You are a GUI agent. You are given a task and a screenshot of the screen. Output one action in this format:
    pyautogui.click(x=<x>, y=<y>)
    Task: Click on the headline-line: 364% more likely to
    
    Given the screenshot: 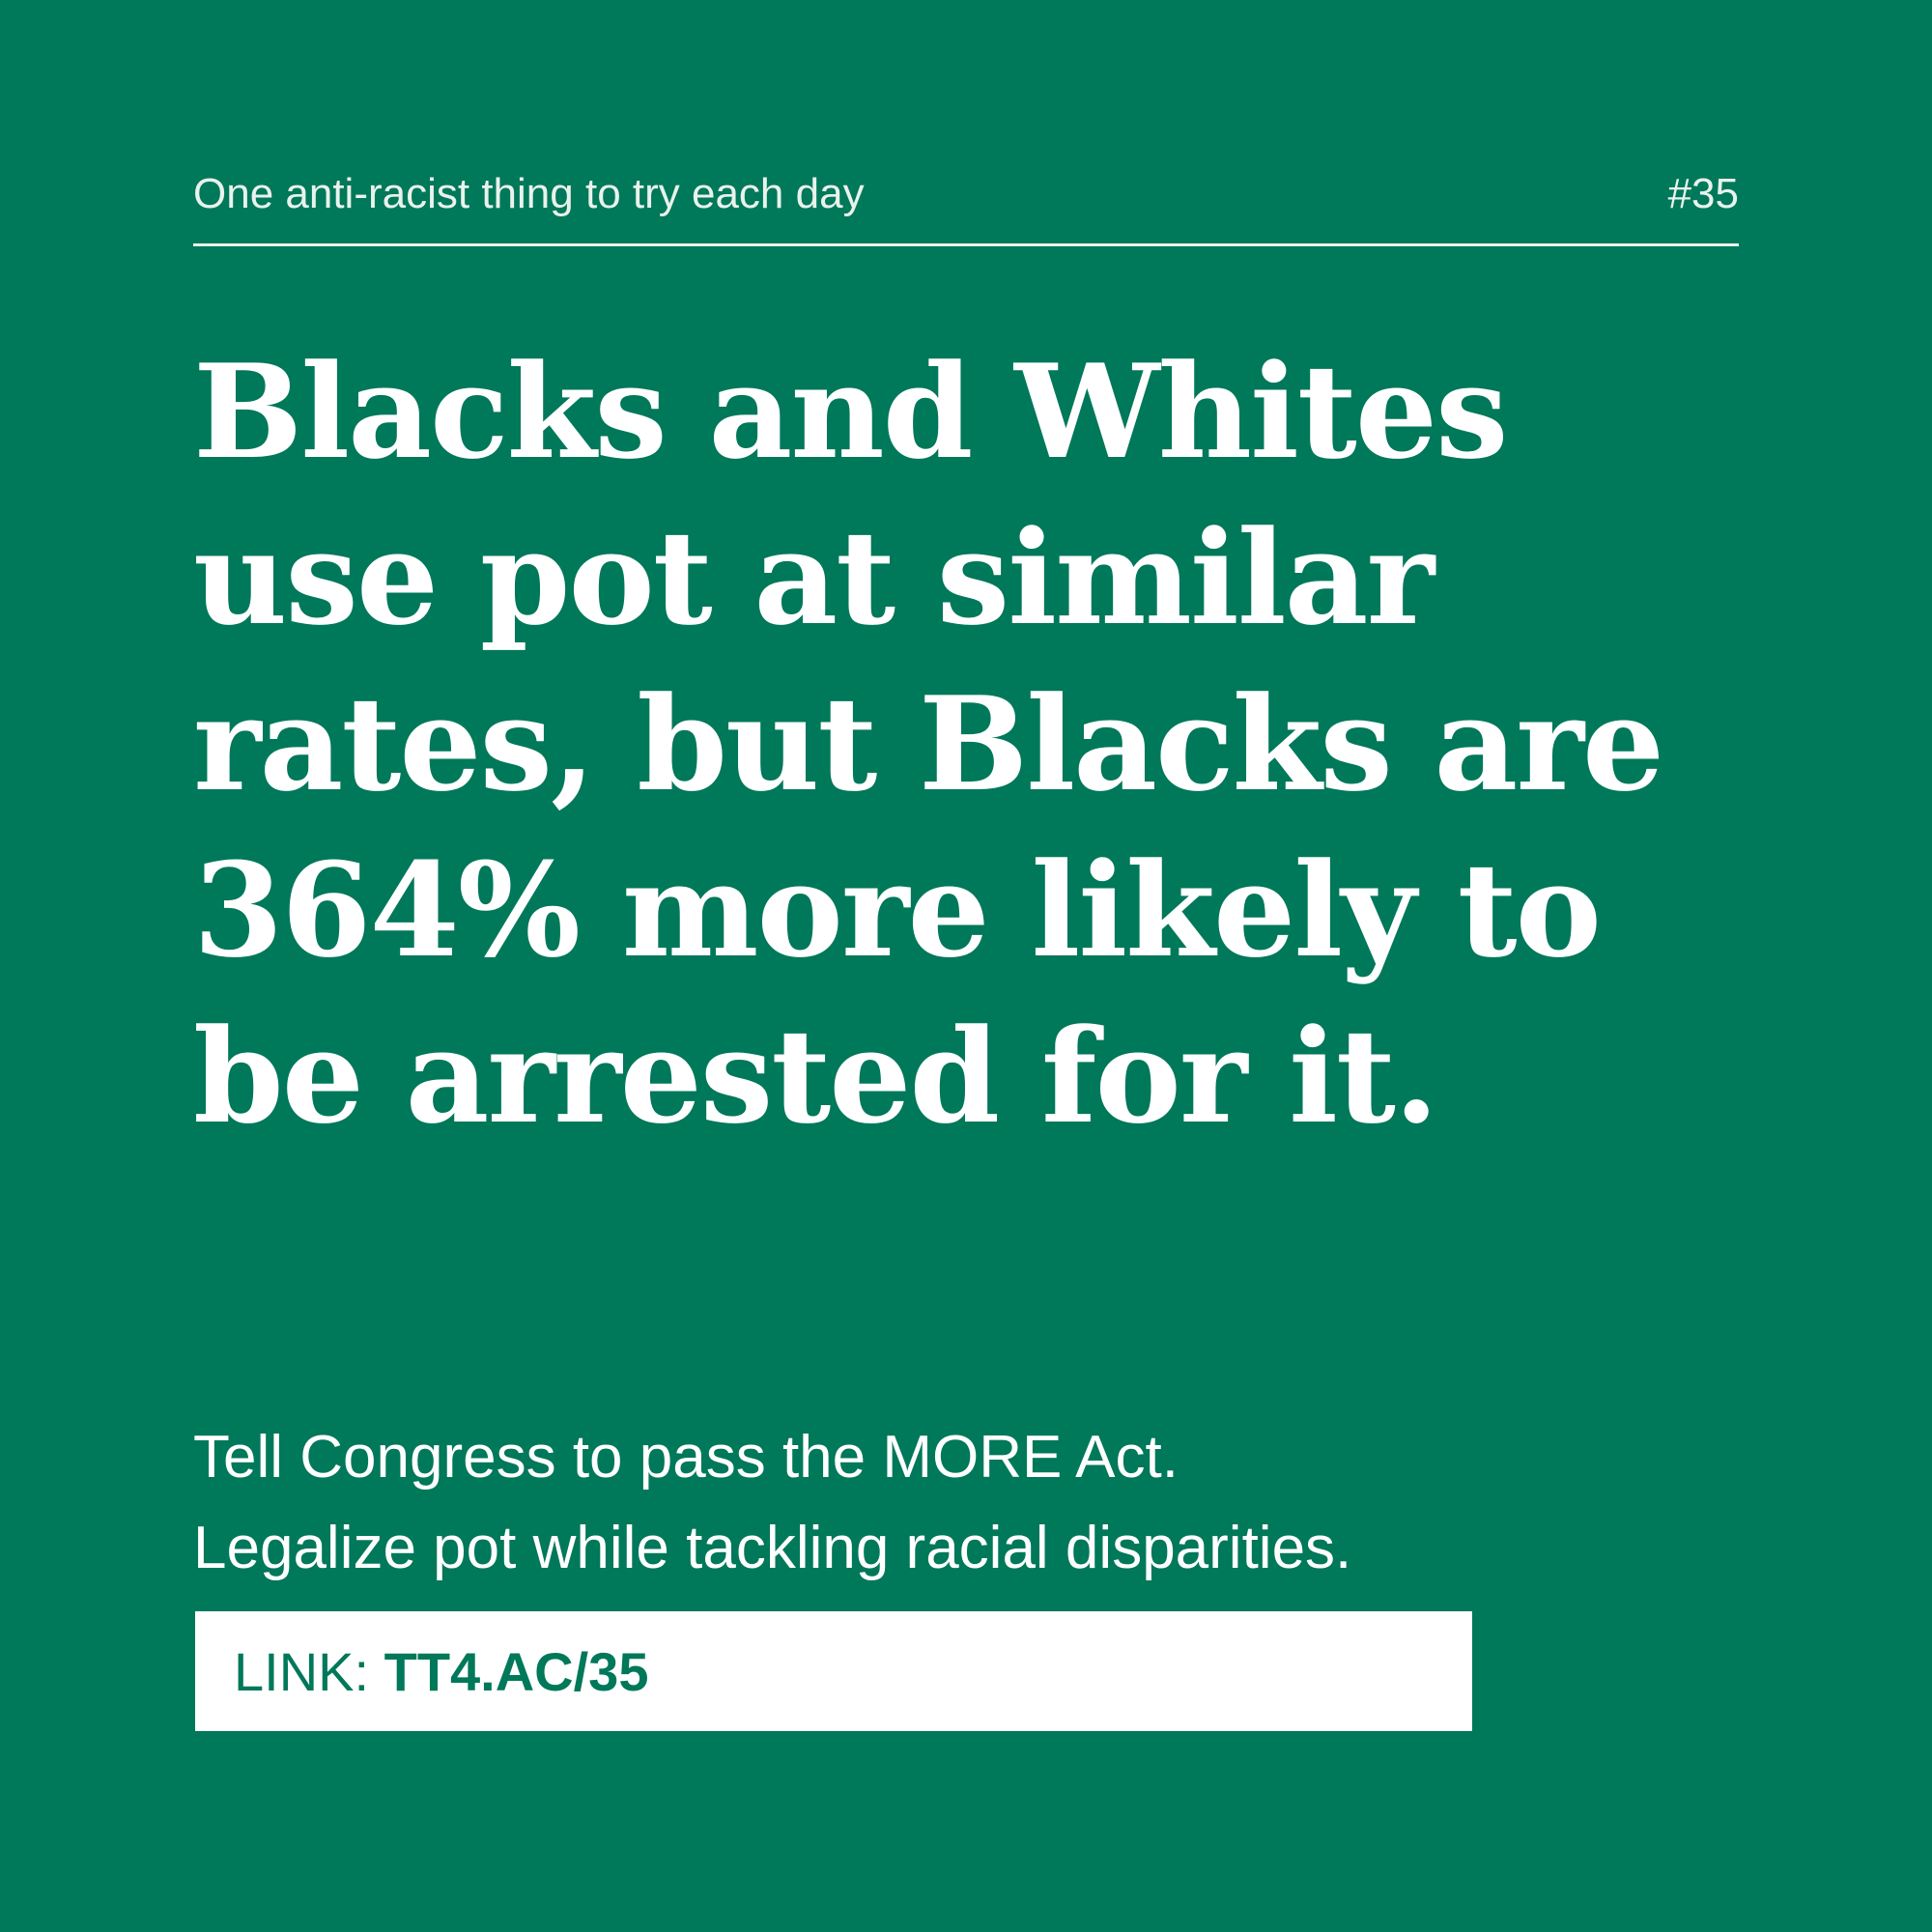 What is the action you would take?
    pyautogui.click(x=897, y=910)
    